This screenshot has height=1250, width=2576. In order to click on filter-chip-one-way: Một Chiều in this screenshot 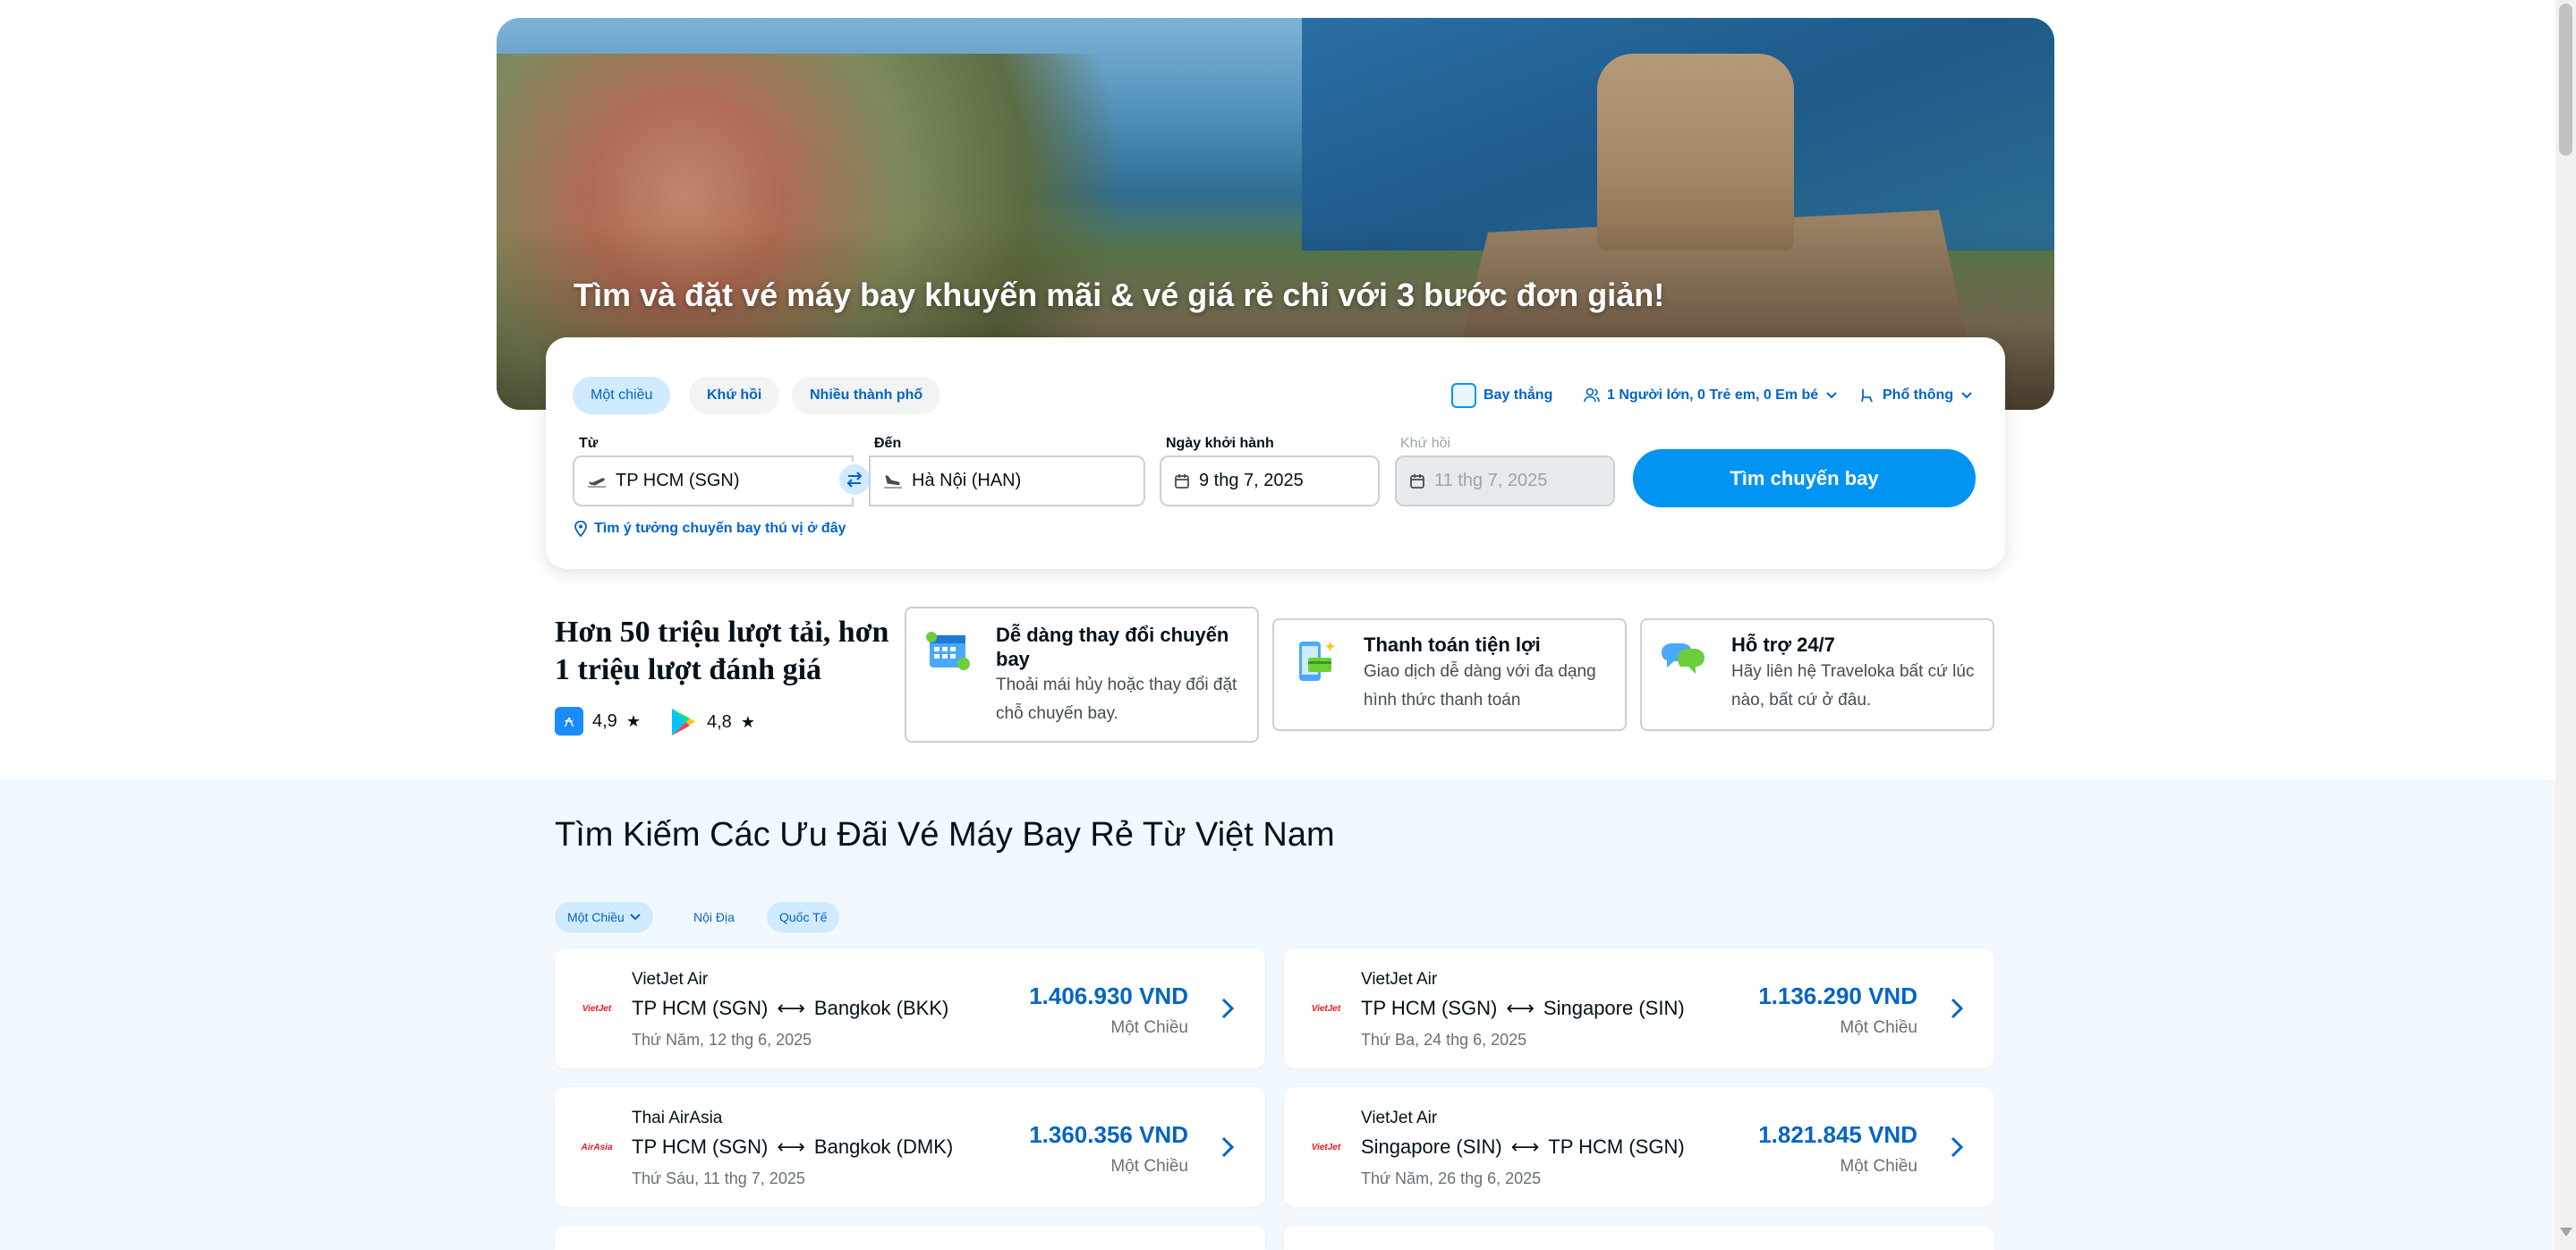, I will do `click(604, 917)`.